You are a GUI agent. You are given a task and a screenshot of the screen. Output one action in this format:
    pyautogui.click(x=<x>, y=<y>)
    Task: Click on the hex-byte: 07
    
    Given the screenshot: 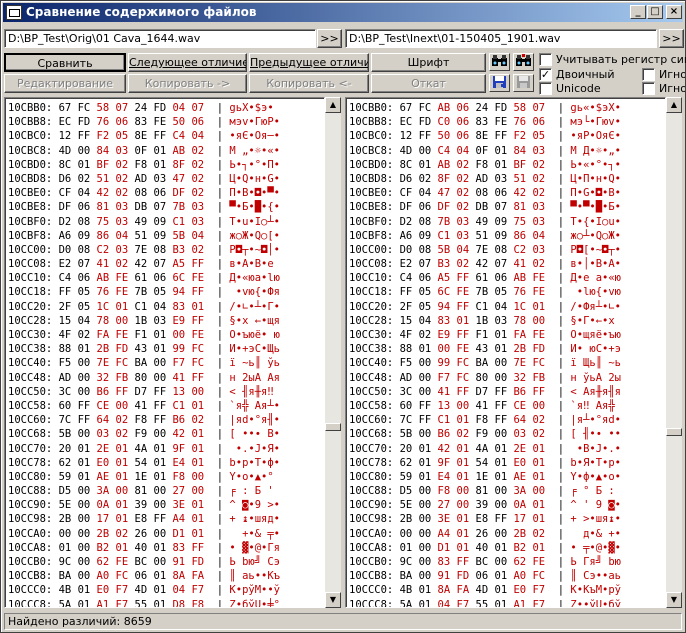 What is the action you would take?
    pyautogui.click(x=425, y=264)
    